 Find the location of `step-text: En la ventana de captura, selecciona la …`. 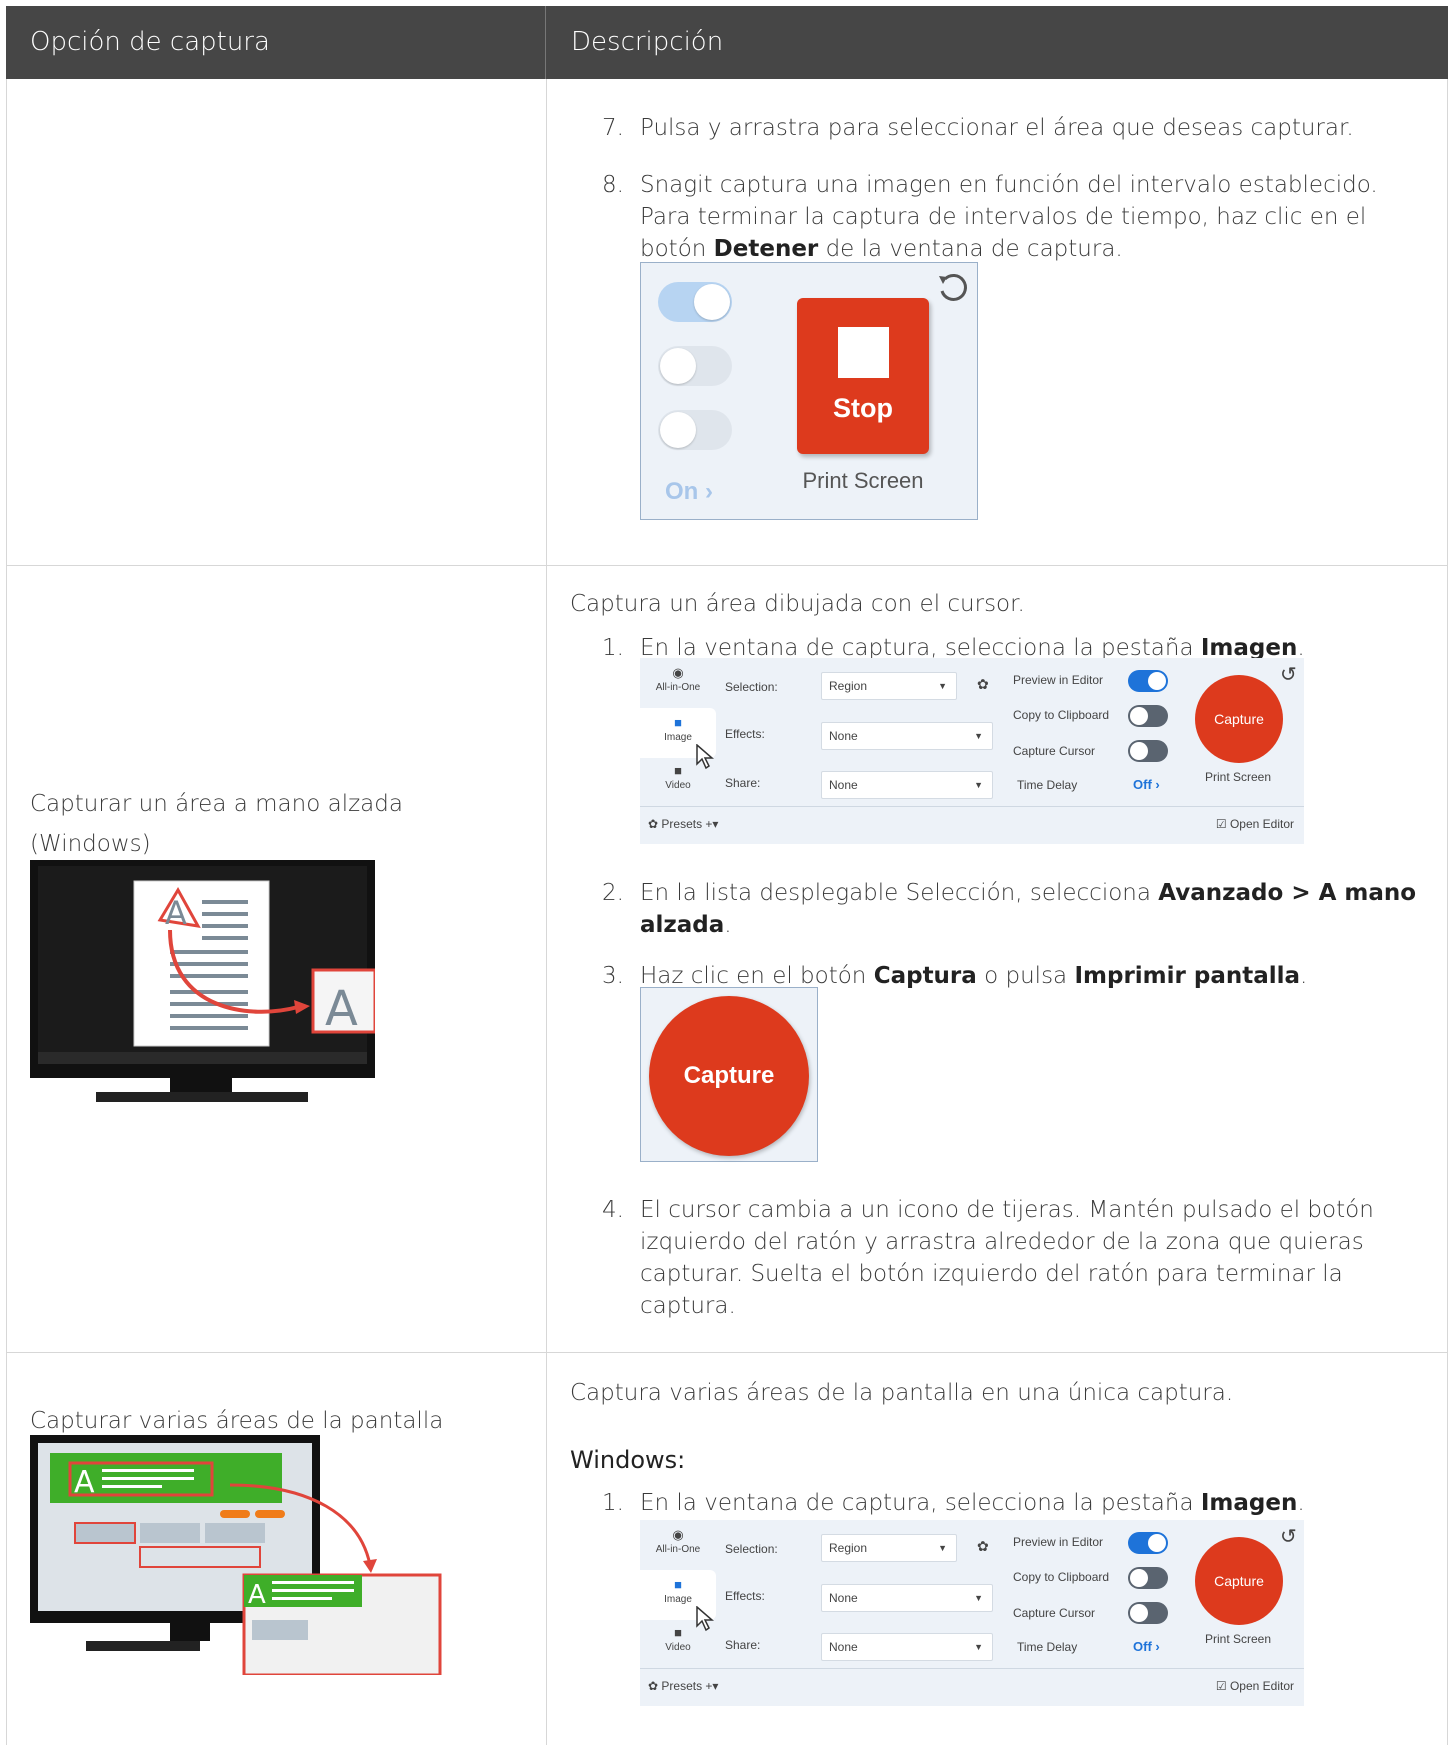

step-text: En la ventana de captura, selecciona la … is located at coordinates (972, 1503).